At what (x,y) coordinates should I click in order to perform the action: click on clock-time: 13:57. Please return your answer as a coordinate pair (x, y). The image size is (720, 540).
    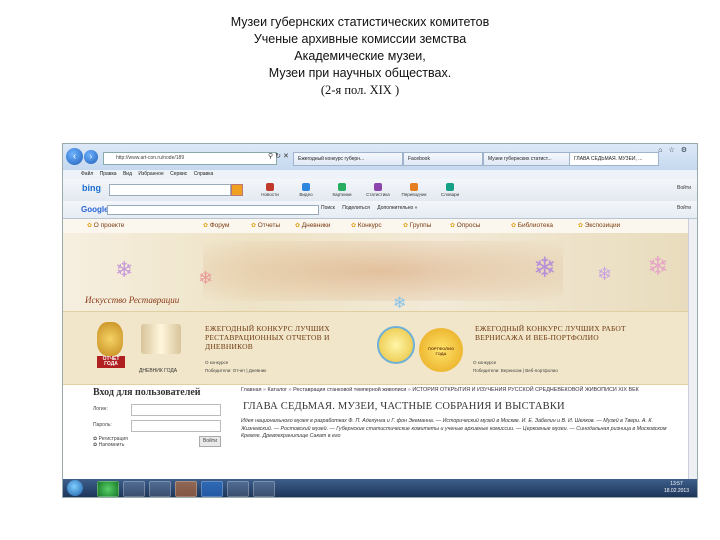
    Looking at the image, I should click on (676, 484).